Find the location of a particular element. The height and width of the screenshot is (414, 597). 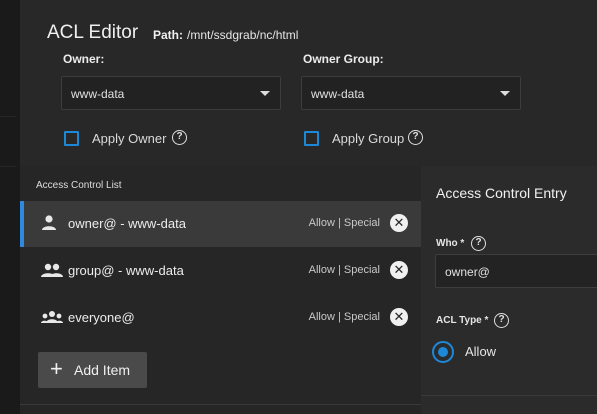

apply-owner-checkbox is located at coordinates (71, 138).